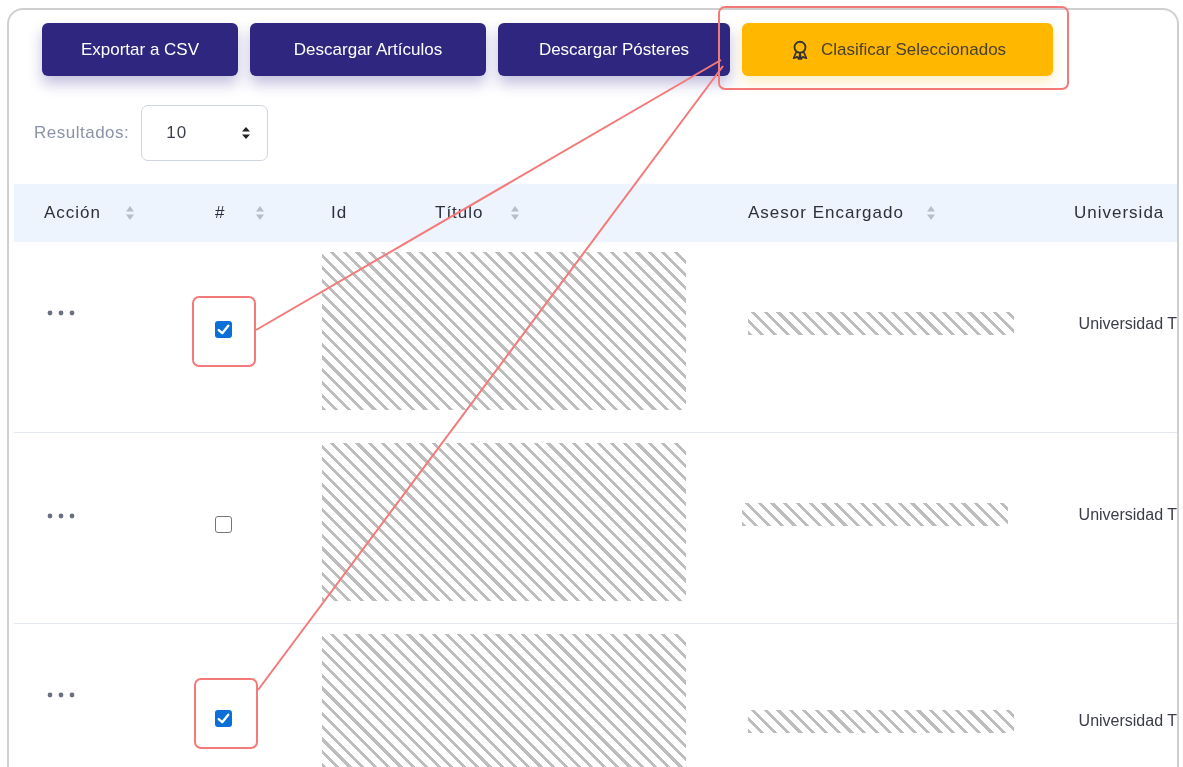  I want to click on toolbar-button: Clasificar Seleccionados, so click(897, 49).